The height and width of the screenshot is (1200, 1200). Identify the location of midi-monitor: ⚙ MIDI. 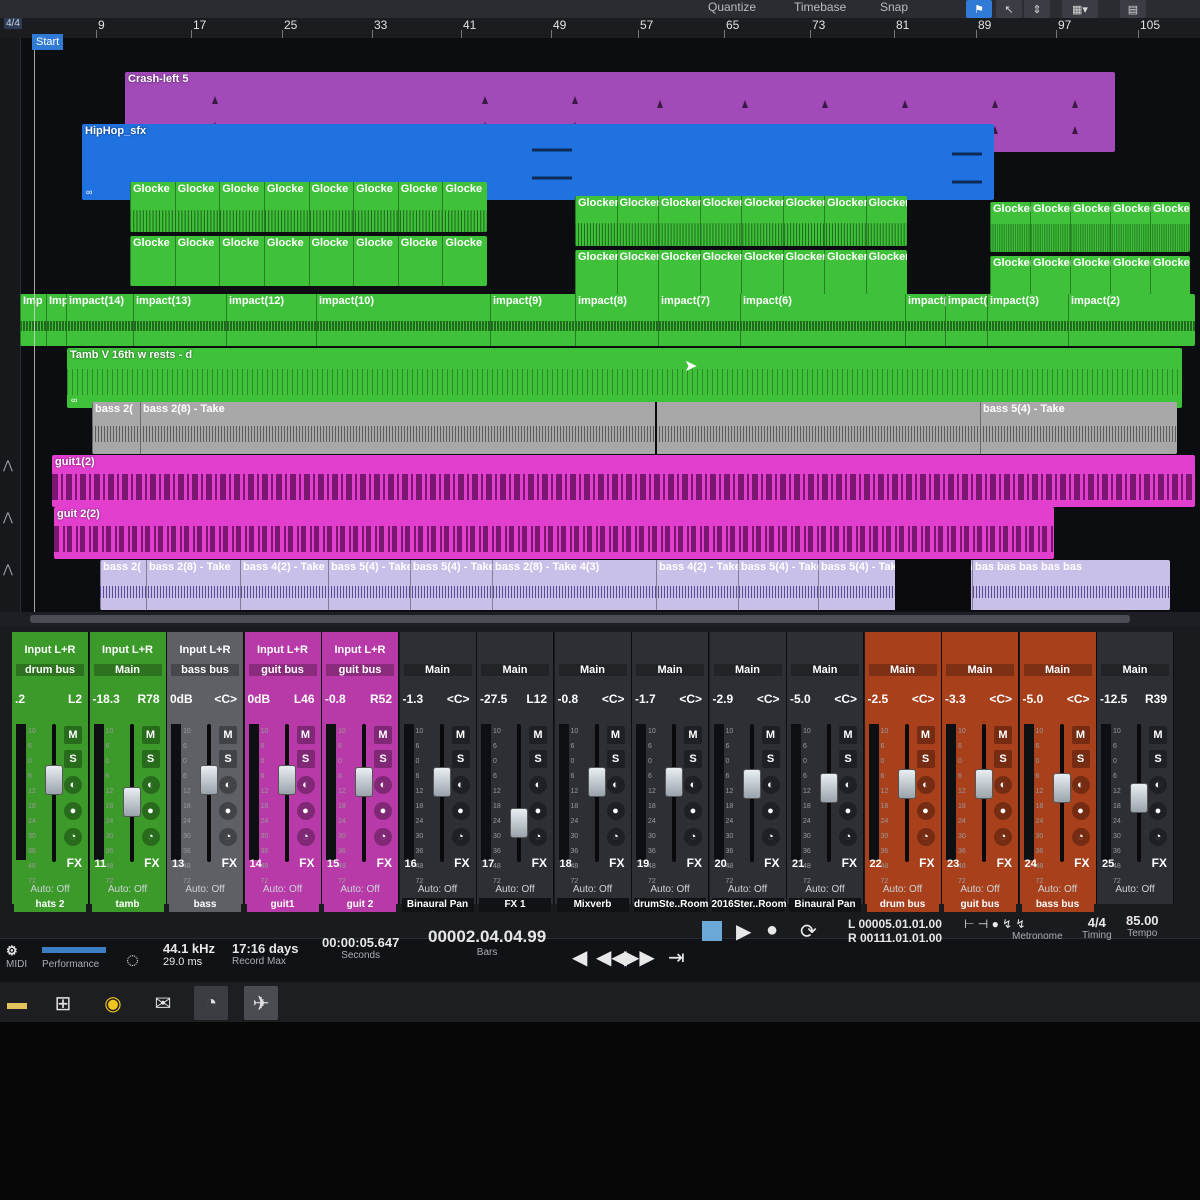
(16, 956).